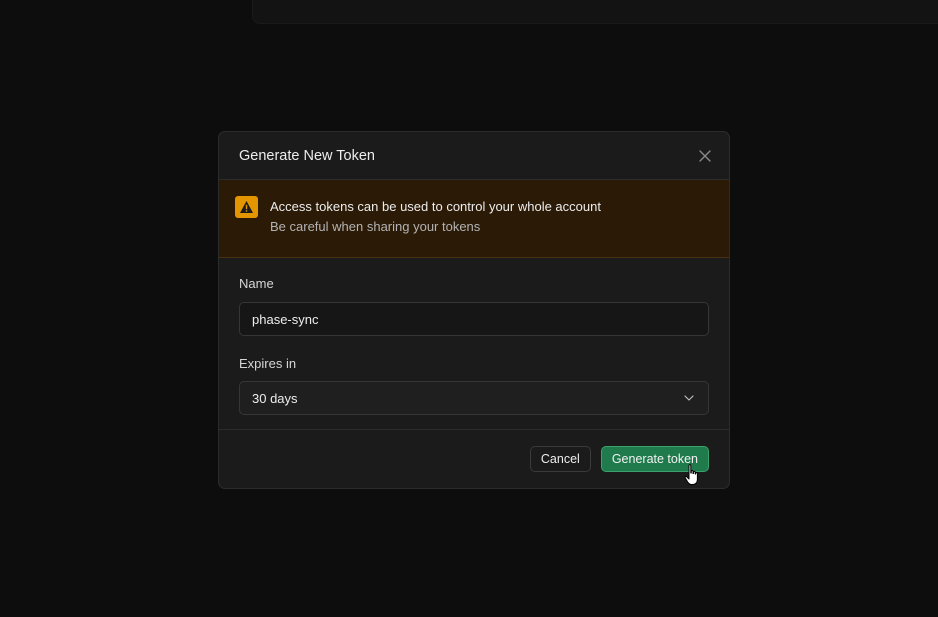 The height and width of the screenshot is (617, 938). I want to click on name-input: phase-sync, so click(474, 319).